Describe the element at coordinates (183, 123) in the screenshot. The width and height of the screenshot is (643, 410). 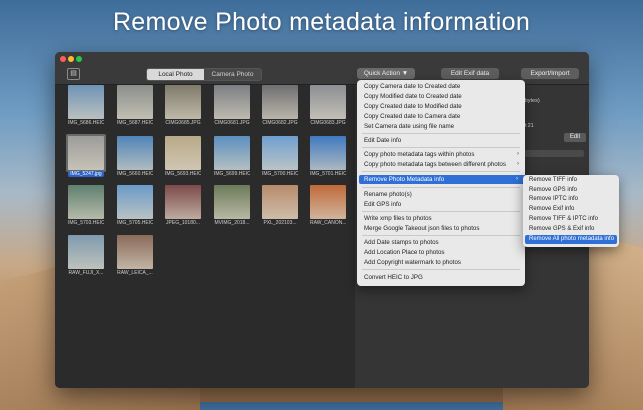
I see `photo-filename: CIMG0685.JPG` at that location.